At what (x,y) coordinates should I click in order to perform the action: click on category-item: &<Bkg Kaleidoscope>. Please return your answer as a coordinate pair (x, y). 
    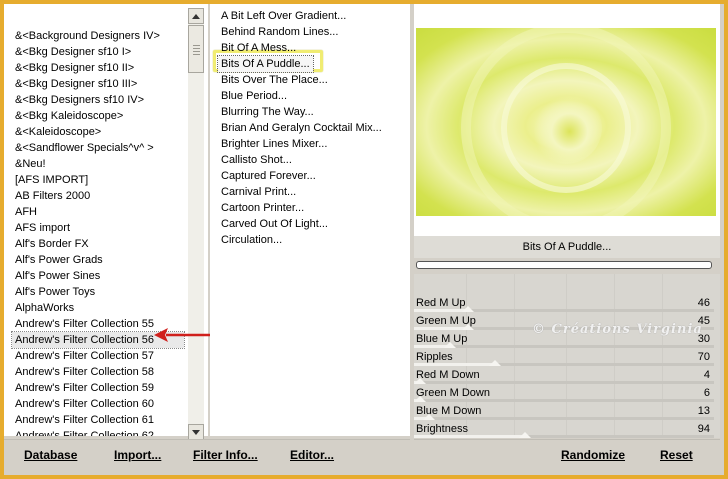
    Looking at the image, I should click on (98, 116).